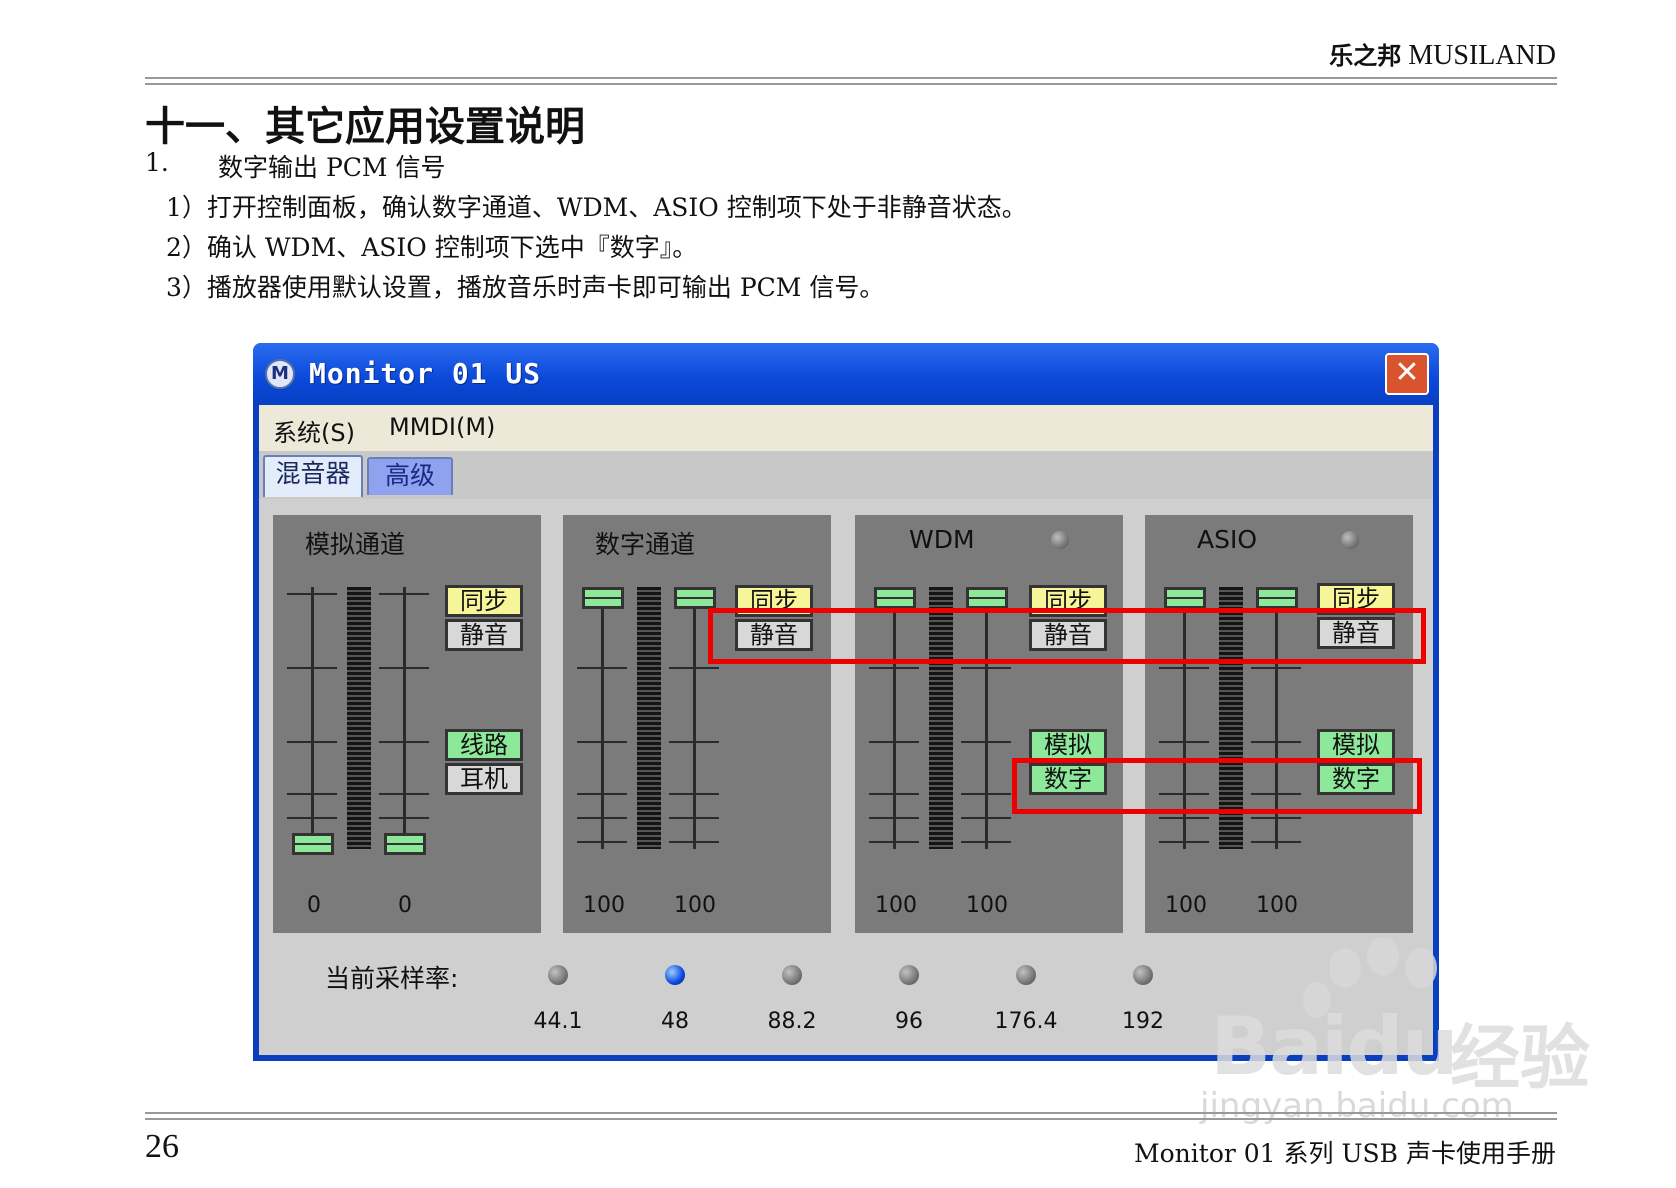  What do you see at coordinates (909, 1021) in the screenshot?
I see `rate-value: 96` at bounding box center [909, 1021].